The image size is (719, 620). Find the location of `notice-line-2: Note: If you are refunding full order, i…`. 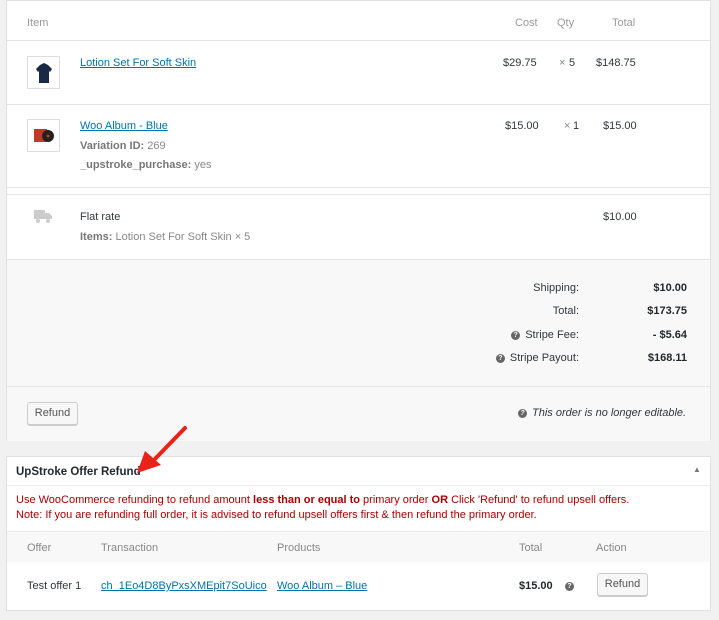

notice-line-2: Note: If you are refunding full order, i… is located at coordinates (276, 515).